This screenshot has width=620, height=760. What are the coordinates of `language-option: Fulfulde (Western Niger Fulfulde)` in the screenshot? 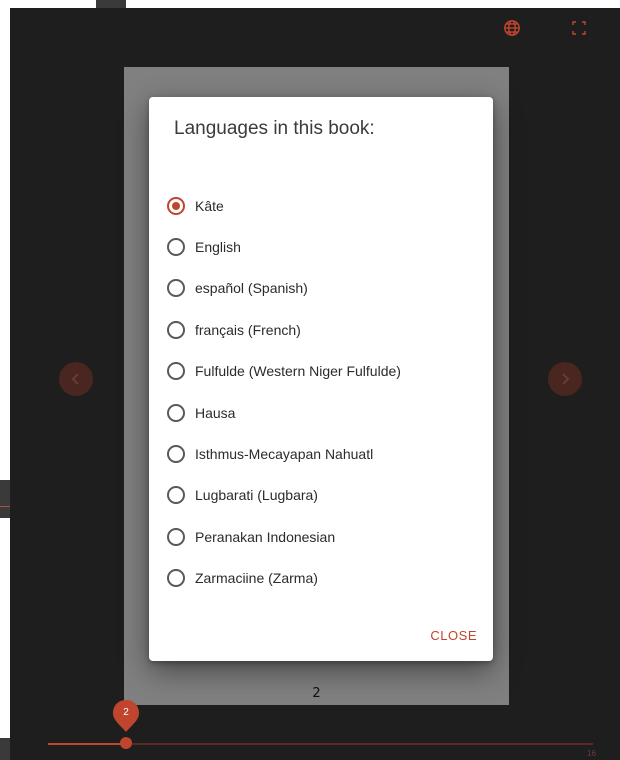 It's located at (284, 371).